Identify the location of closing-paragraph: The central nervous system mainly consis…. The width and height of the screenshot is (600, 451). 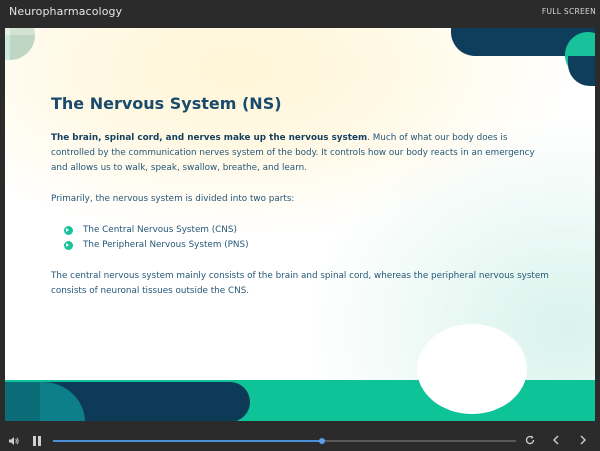
(300, 283).